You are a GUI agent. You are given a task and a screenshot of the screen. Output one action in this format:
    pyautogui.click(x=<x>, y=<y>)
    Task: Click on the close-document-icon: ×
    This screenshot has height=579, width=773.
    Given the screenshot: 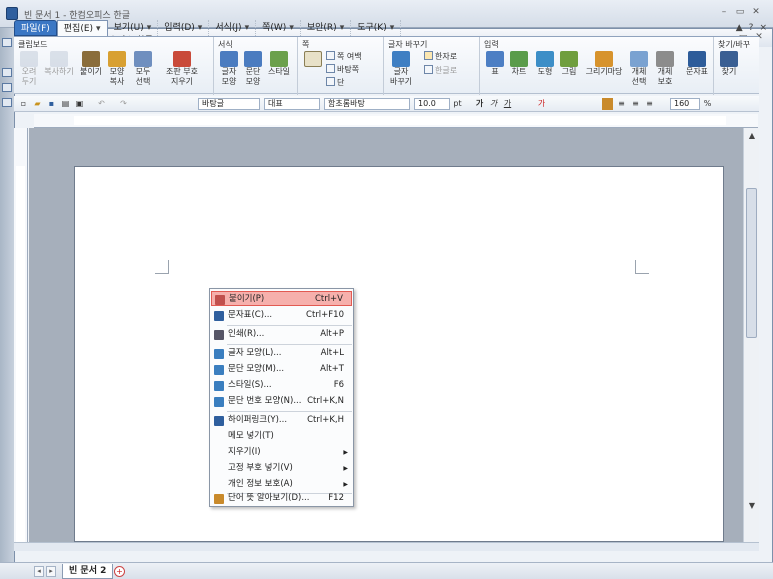 What is the action you would take?
    pyautogui.click(x=763, y=28)
    